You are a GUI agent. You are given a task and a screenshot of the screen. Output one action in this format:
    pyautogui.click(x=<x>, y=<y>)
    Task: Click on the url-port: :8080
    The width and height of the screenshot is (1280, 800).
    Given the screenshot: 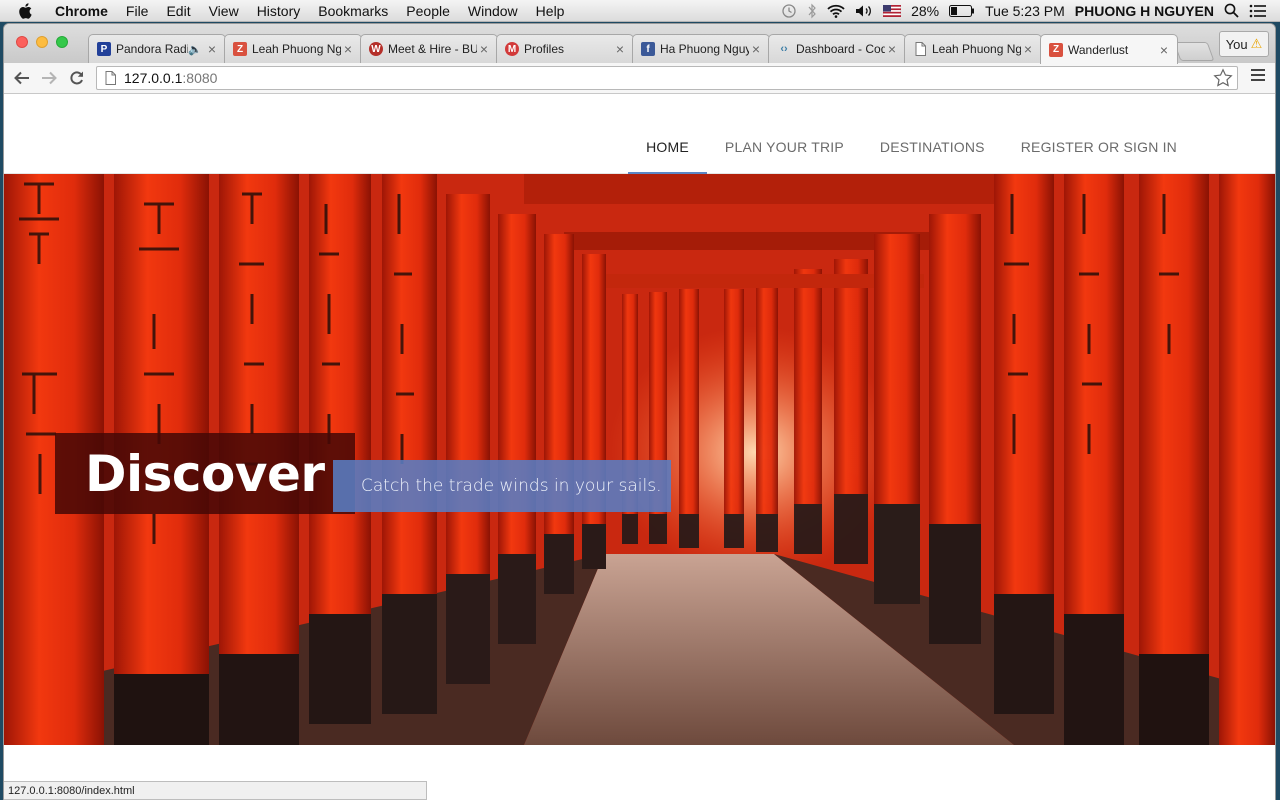 What is the action you would take?
    pyautogui.click(x=200, y=78)
    